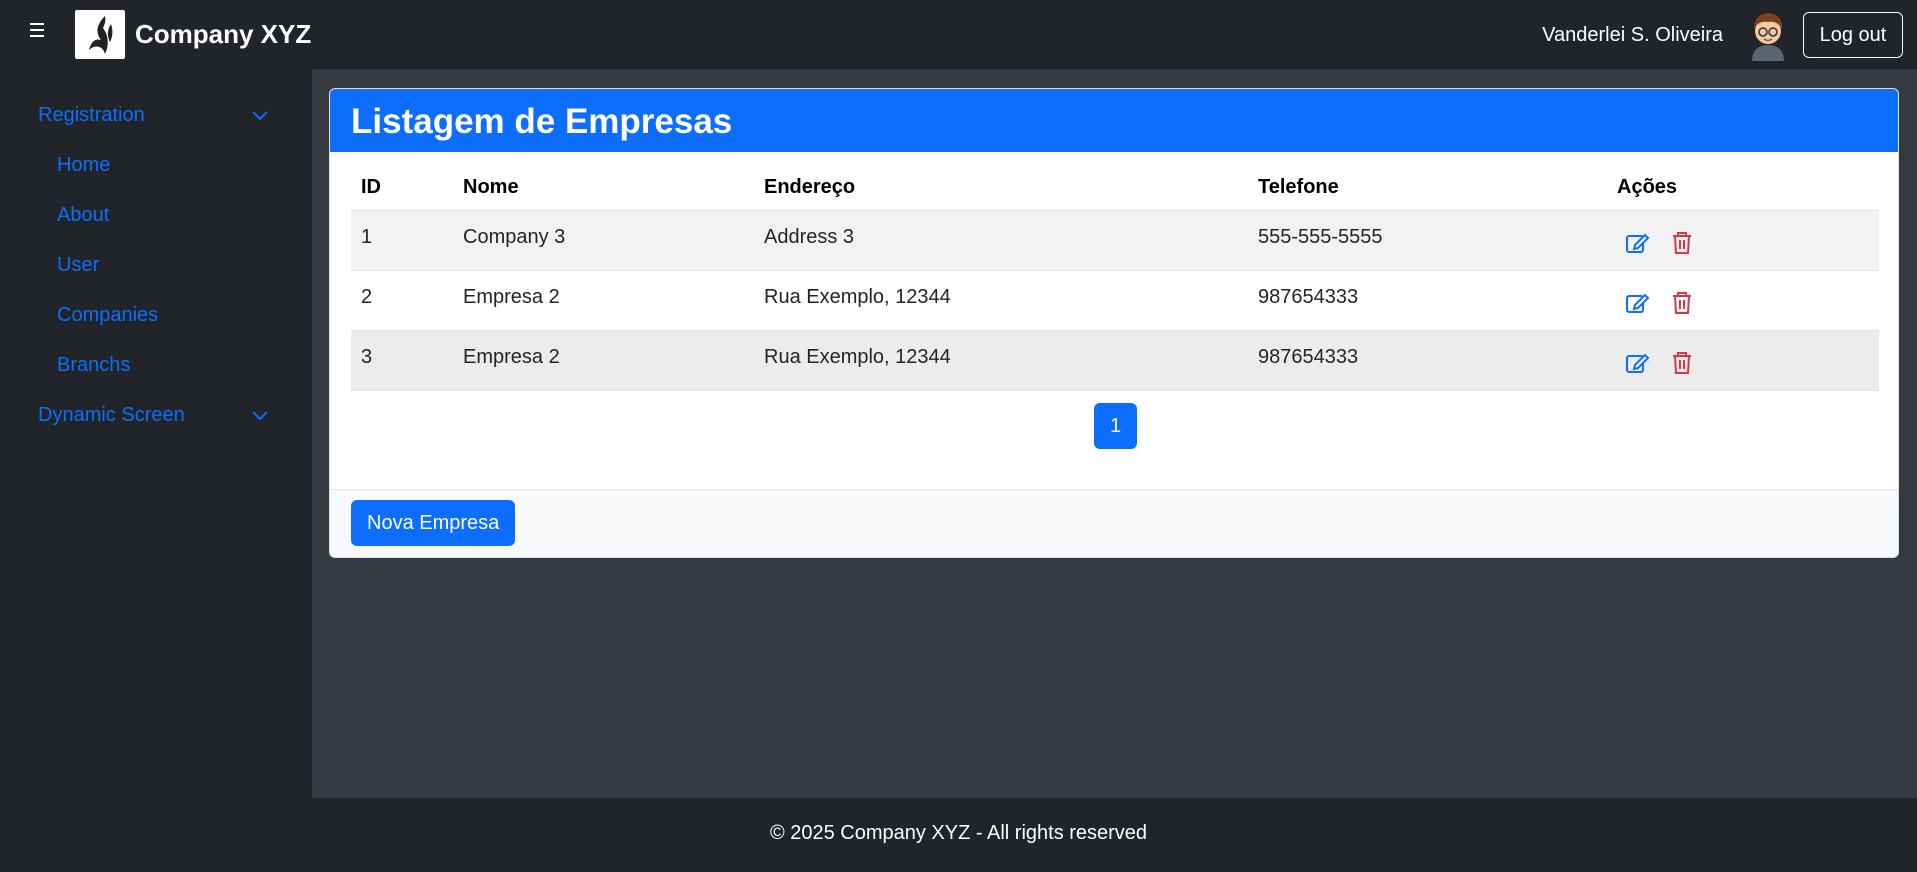 Image resolution: width=1917 pixels, height=872 pixels. I want to click on page-title: Listagem de Empresas, so click(542, 121).